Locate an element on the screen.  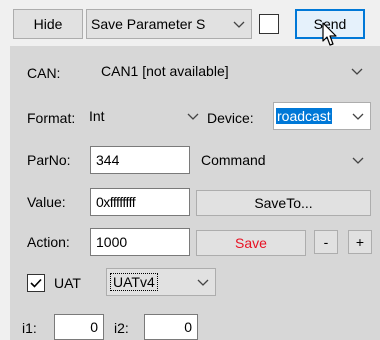
mouse-pointer-icon is located at coordinates (329, 34).